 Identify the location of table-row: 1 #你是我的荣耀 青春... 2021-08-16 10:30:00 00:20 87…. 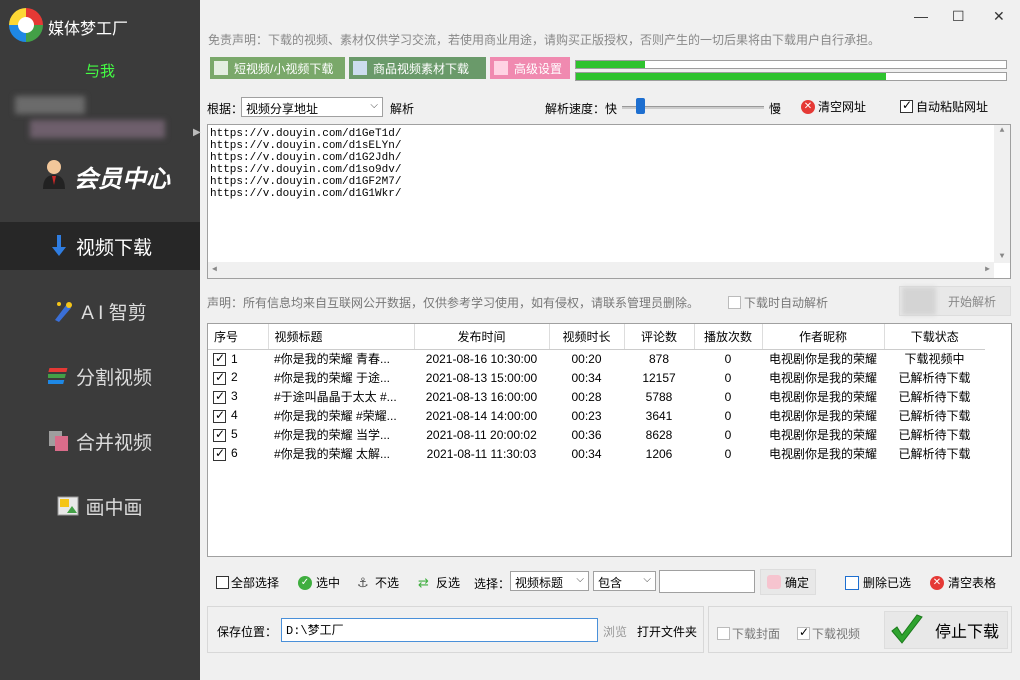
(596, 358).